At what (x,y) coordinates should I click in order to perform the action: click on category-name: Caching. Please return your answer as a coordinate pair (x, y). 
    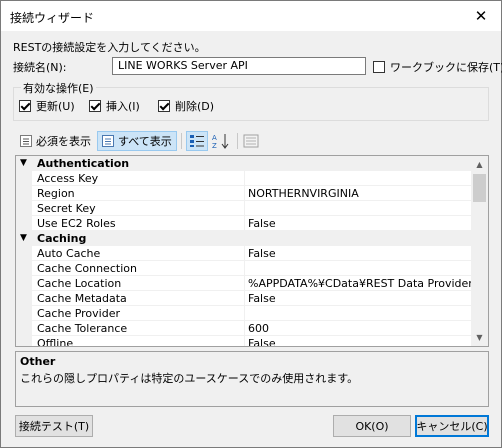
    Looking at the image, I should click on (62, 238).